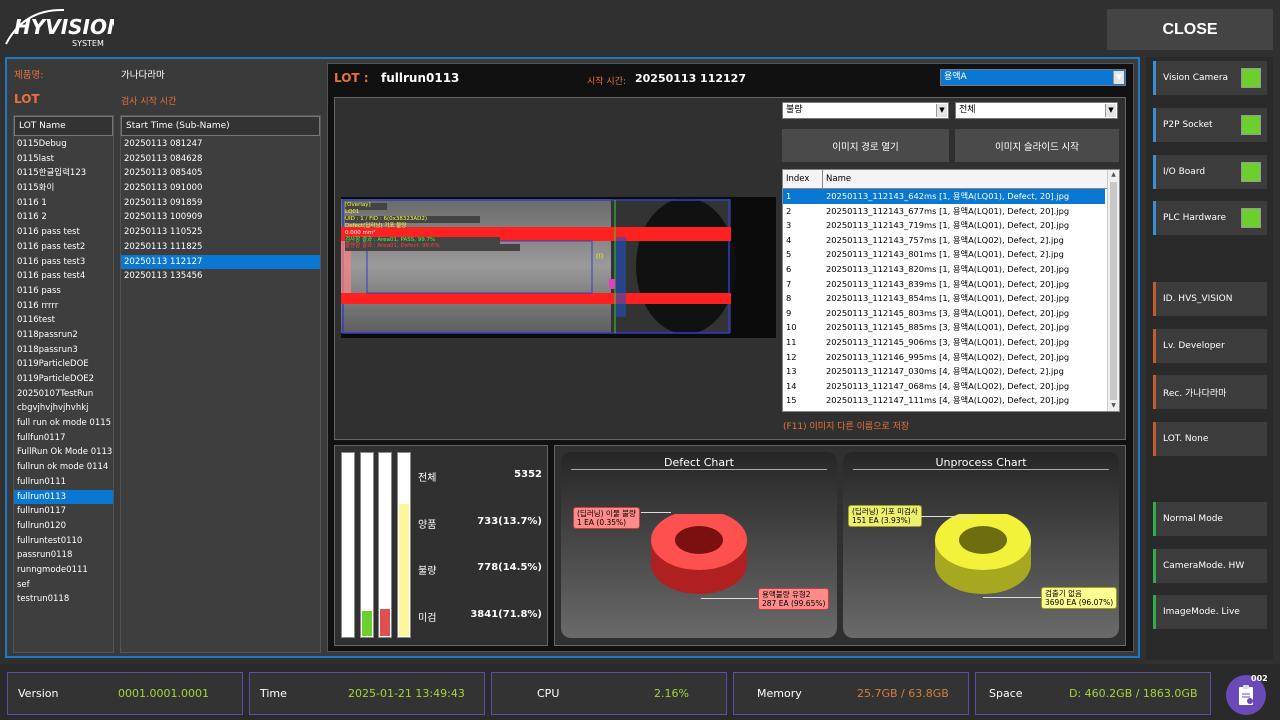  What do you see at coordinates (63, 541) in the screenshot?
I see `lot-list-item: fullruntest0110` at bounding box center [63, 541].